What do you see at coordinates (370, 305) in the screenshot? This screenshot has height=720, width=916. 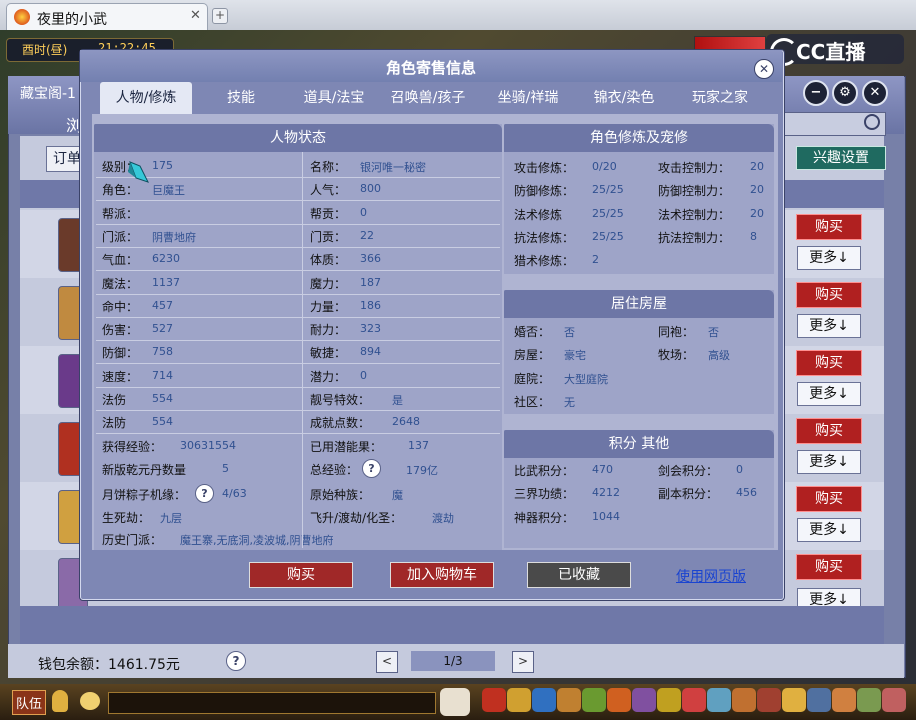 I see `status-value: 186` at bounding box center [370, 305].